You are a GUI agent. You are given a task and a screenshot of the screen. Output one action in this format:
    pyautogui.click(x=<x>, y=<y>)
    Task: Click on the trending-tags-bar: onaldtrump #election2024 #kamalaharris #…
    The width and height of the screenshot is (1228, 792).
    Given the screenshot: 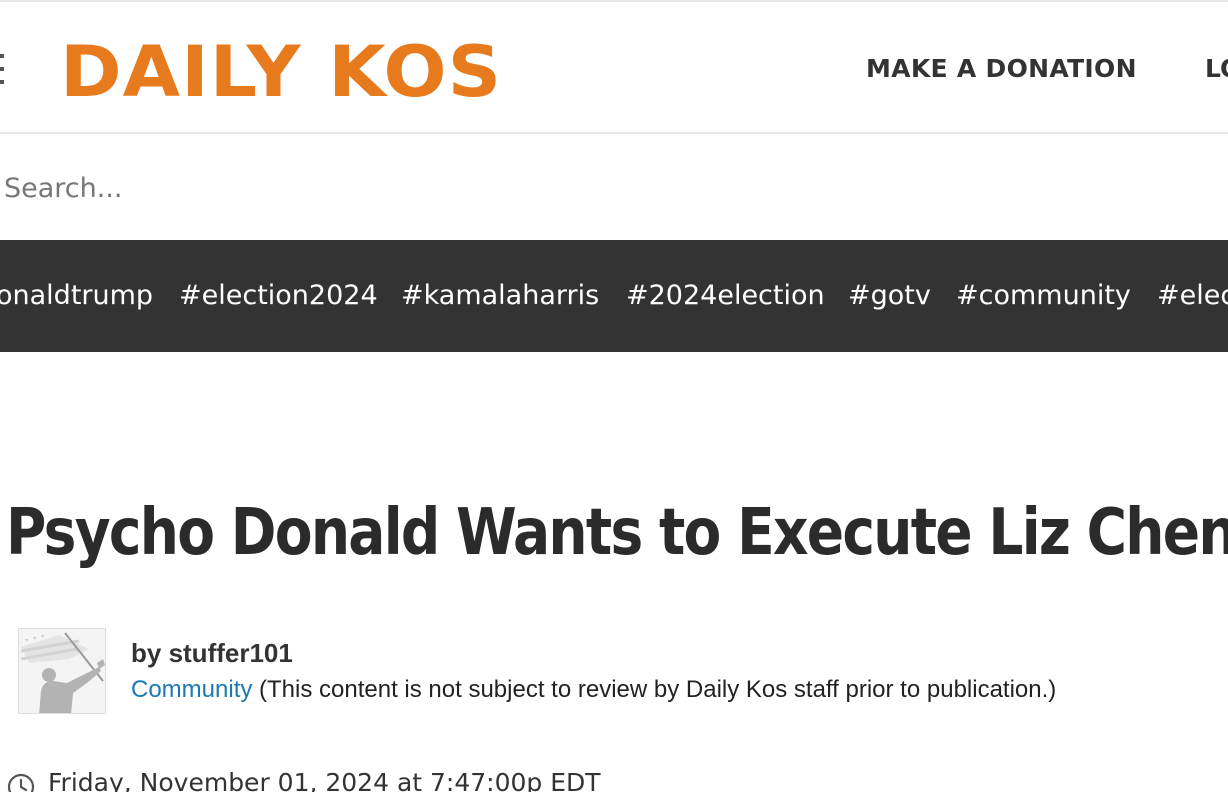 What is the action you would take?
    pyautogui.click(x=614, y=296)
    